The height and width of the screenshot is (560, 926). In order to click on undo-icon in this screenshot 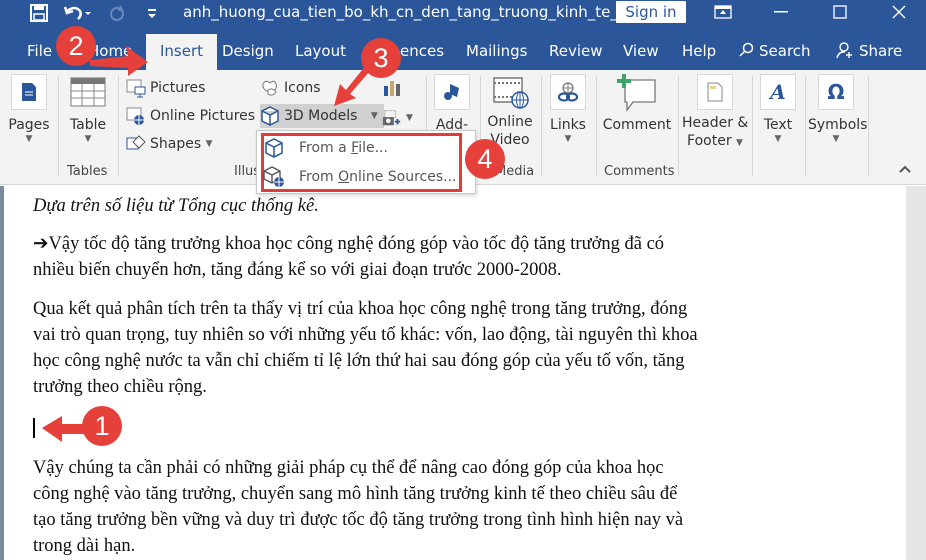, I will do `click(77, 13)`.